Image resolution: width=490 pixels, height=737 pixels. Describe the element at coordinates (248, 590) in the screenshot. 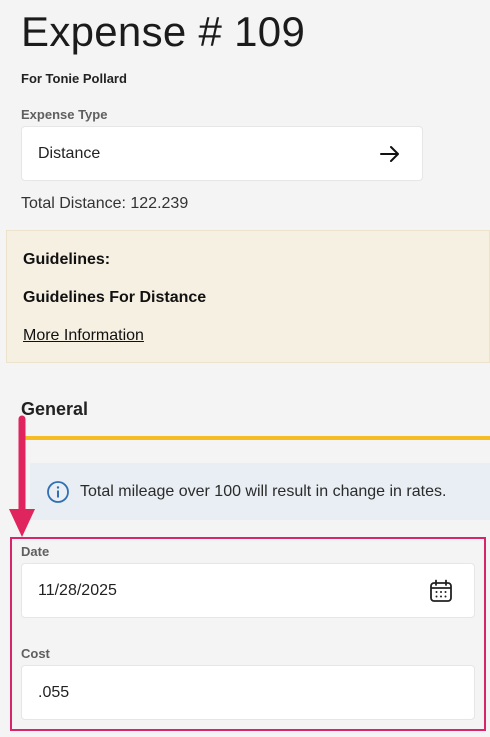

I see `date-input: 11/28/2025` at that location.